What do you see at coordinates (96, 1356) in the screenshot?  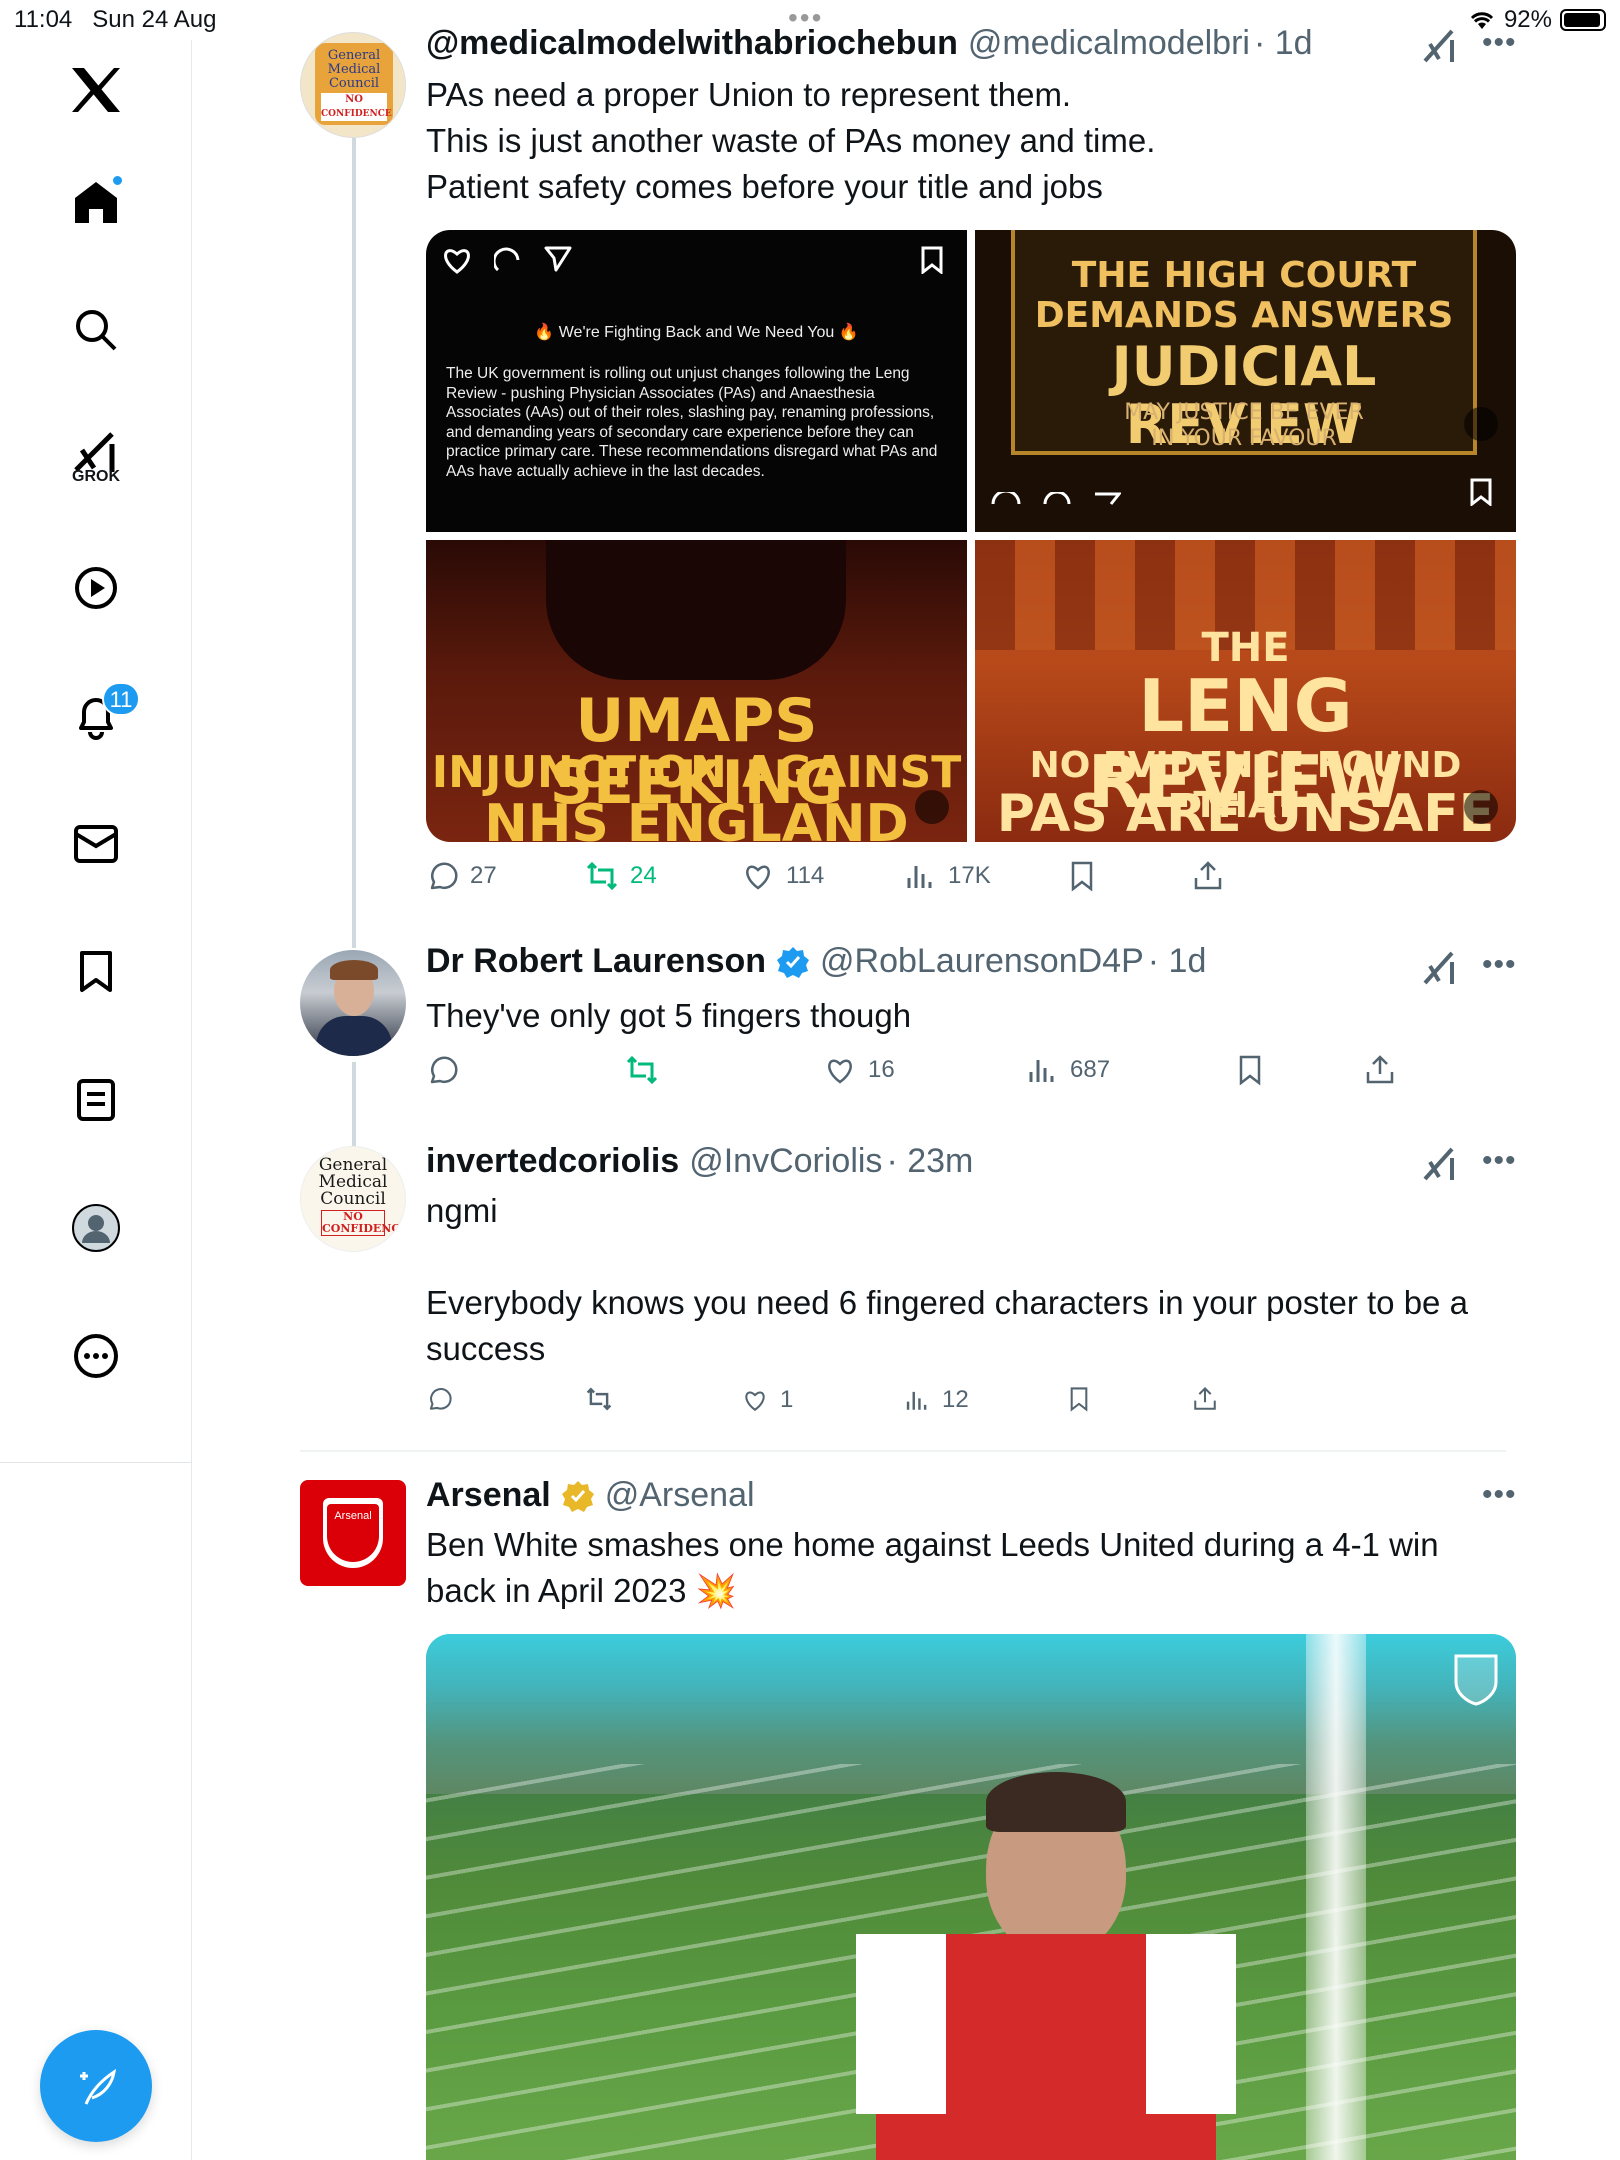 I see `more-icon` at bounding box center [96, 1356].